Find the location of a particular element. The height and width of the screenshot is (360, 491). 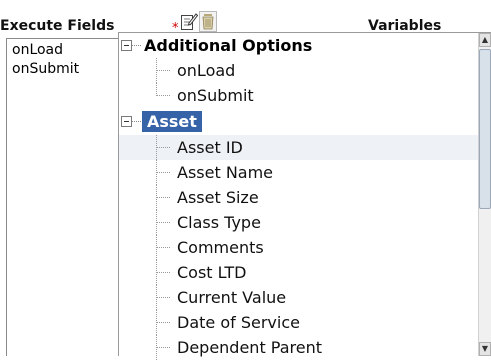

scroll-up-arrow-icon: ▲ is located at coordinates (485, 40).